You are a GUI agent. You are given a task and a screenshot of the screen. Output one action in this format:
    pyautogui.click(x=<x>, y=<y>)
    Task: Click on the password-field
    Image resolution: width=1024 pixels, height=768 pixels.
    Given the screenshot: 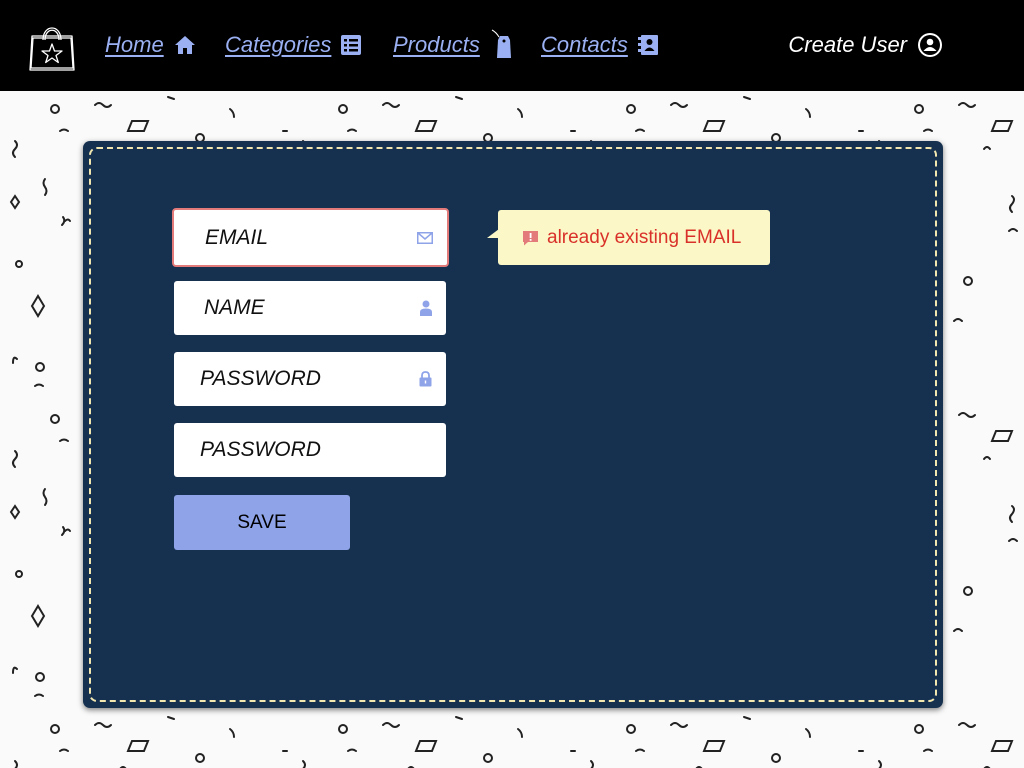 What is the action you would take?
    pyautogui.click(x=310, y=379)
    